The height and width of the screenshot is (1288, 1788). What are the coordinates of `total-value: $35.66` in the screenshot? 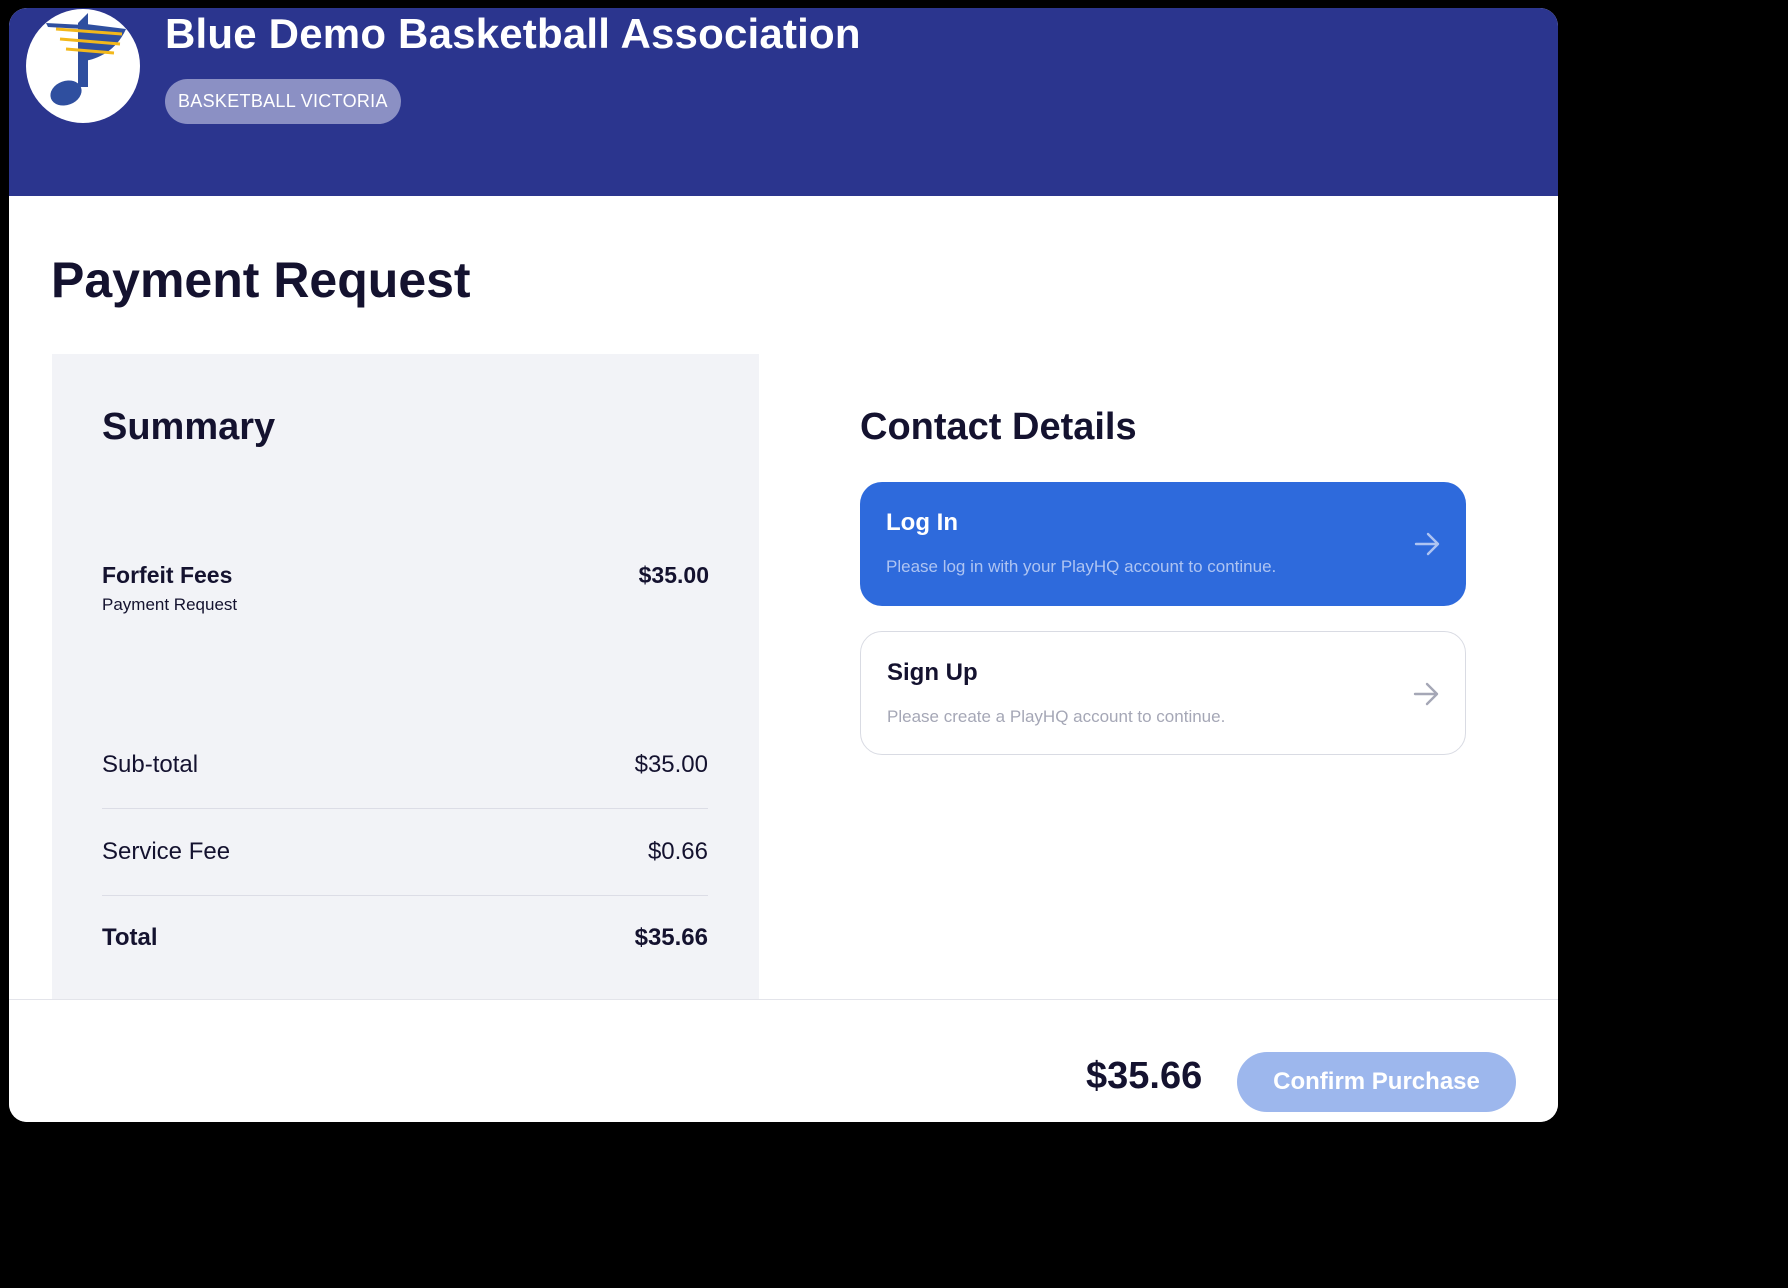 It's located at (671, 937).